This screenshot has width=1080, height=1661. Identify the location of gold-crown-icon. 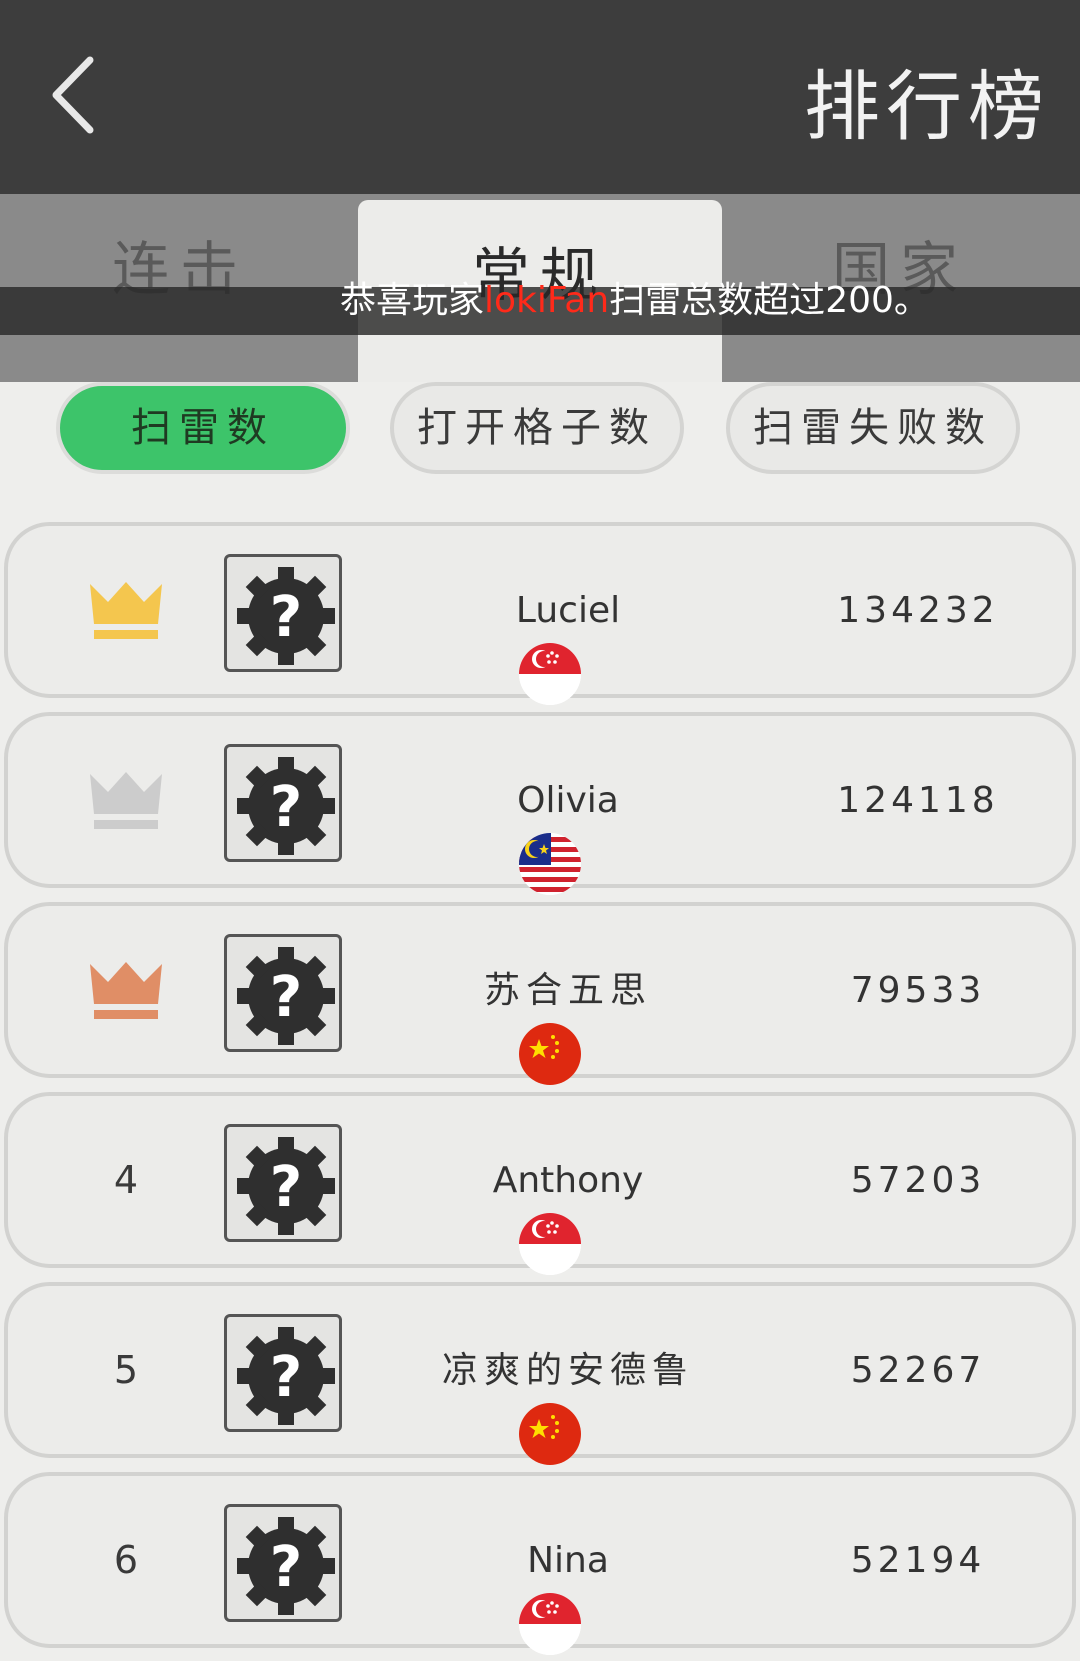
(126, 610).